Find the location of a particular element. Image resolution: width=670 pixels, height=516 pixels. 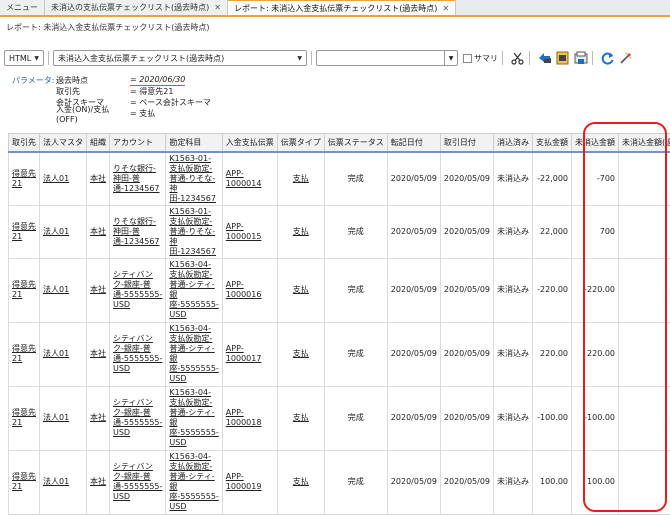

cell-post: 2020/05/09 is located at coordinates (413, 354).